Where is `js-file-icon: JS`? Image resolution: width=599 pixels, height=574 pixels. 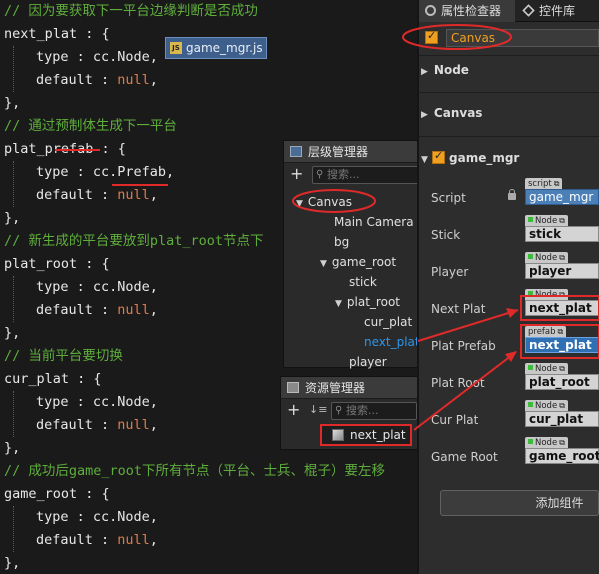 js-file-icon: JS is located at coordinates (176, 48).